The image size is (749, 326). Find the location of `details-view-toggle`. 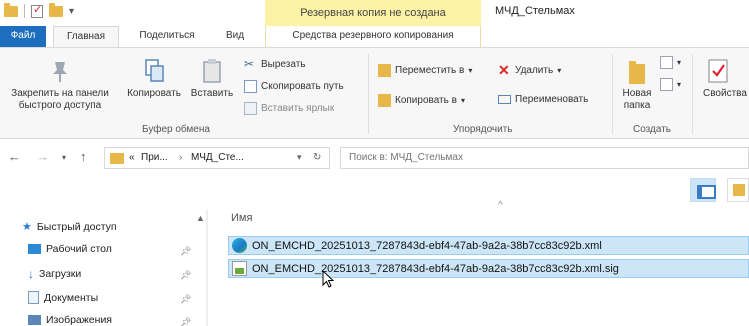

details-view-toggle is located at coordinates (703, 190).